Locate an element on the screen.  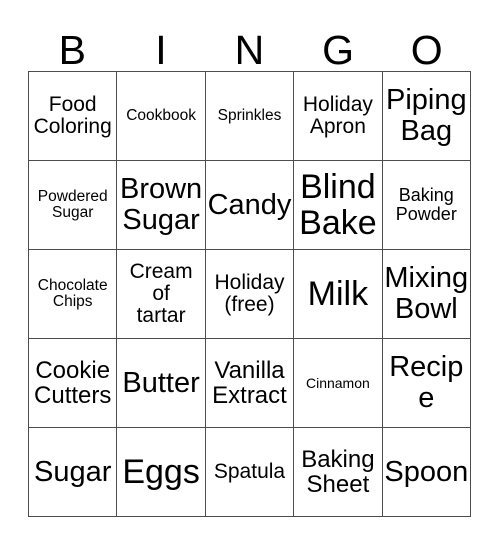
bingo-cell-label: Spoon is located at coordinates (426, 471).